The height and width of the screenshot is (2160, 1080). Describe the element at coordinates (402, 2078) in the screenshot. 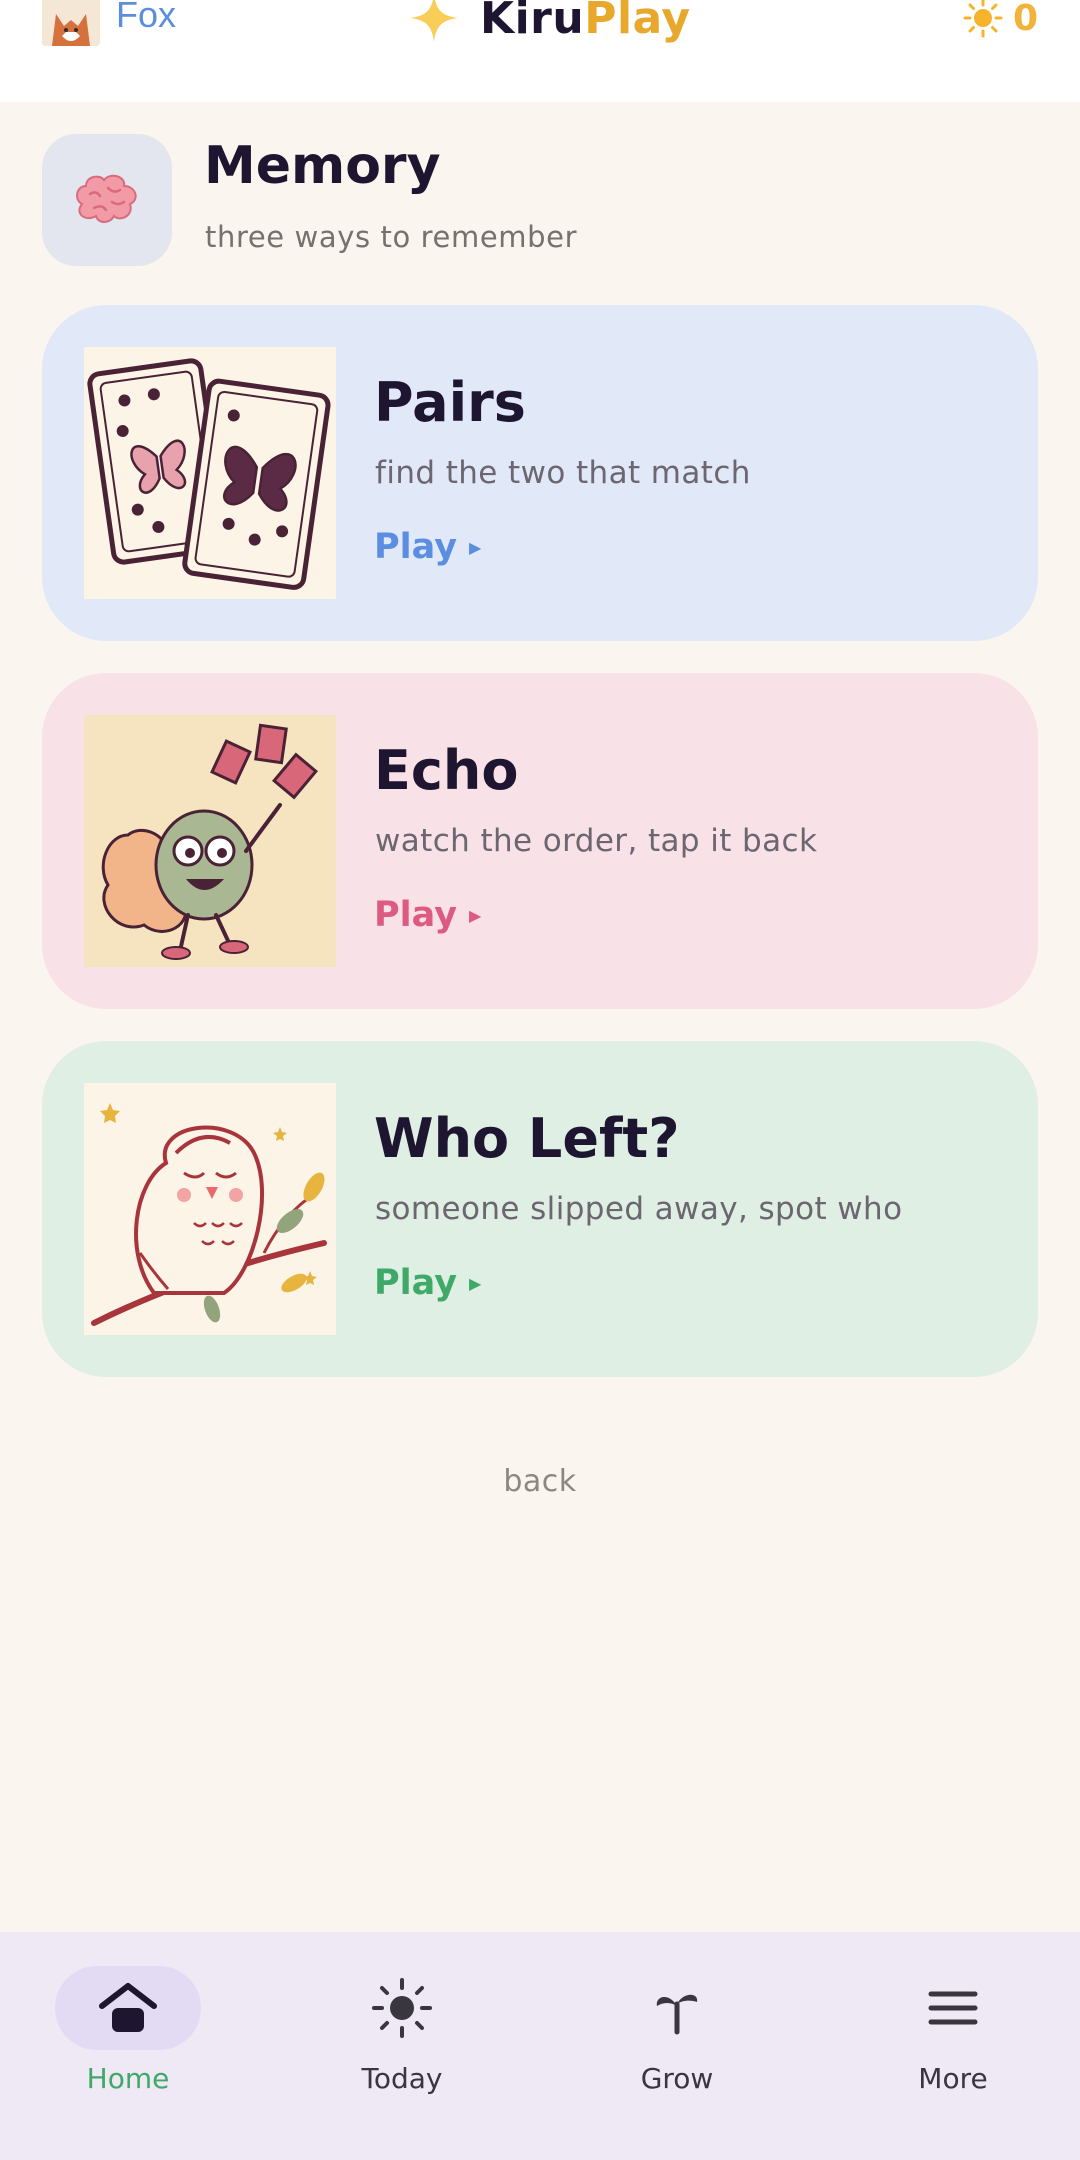

I see `nav-label-today: Today` at that location.